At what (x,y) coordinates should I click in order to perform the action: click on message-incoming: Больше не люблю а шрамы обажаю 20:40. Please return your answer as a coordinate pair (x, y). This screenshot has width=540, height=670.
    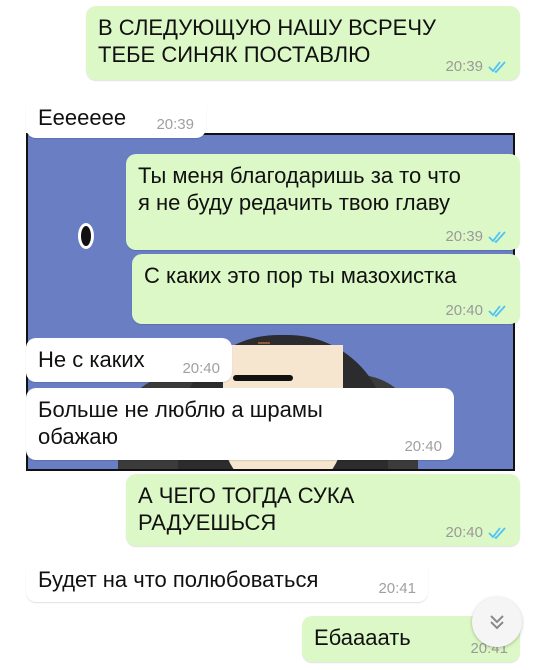
    Looking at the image, I should click on (240, 424).